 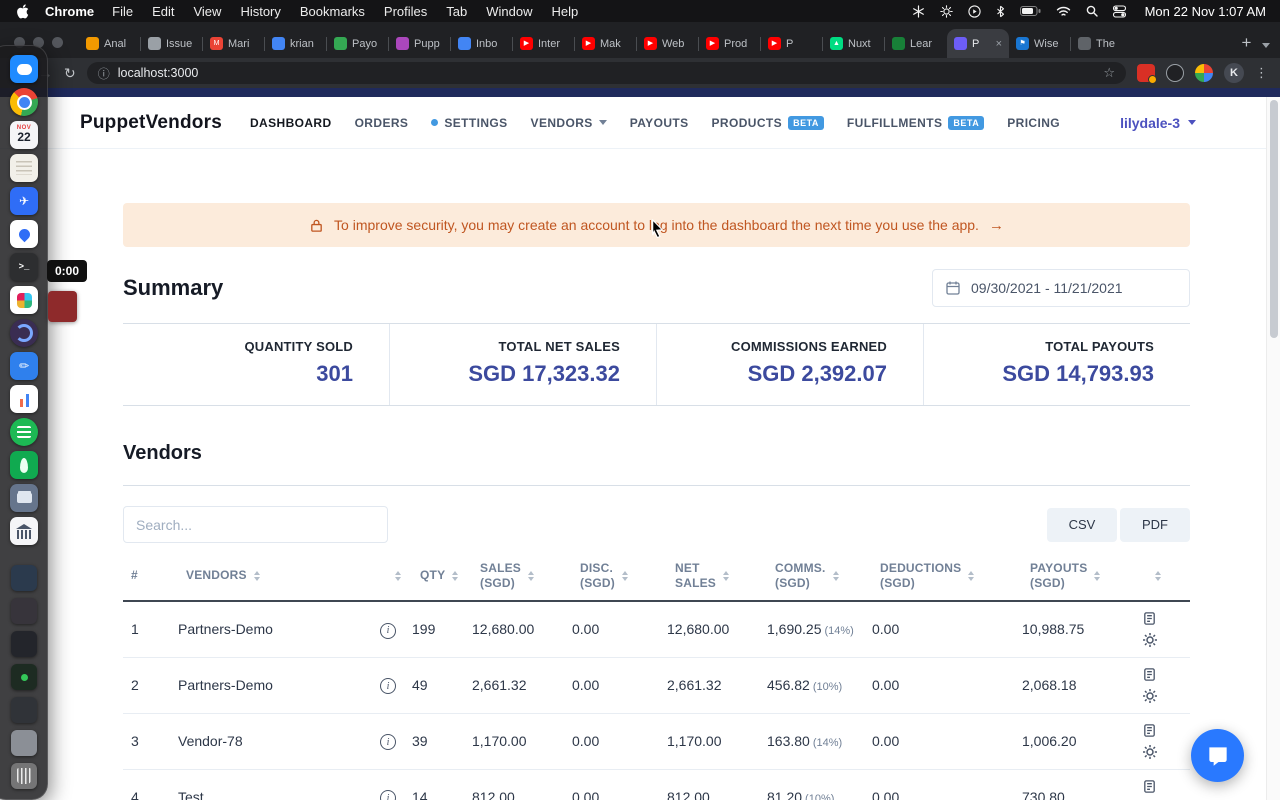 What do you see at coordinates (357, 43) in the screenshot?
I see `tab-payo: Payo` at bounding box center [357, 43].